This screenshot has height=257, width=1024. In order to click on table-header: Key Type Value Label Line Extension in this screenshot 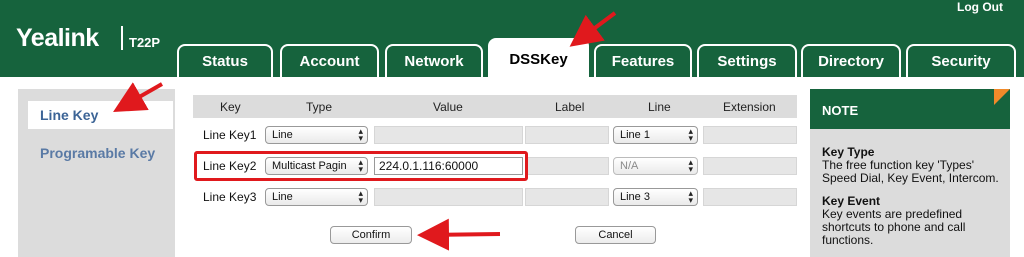, I will do `click(495, 106)`.